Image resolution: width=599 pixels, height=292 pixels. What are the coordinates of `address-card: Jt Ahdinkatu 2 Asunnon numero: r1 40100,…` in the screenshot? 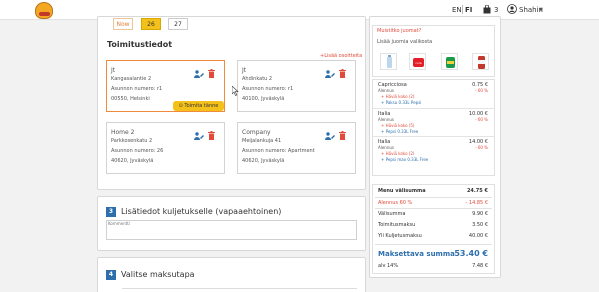 It's located at (296, 86).